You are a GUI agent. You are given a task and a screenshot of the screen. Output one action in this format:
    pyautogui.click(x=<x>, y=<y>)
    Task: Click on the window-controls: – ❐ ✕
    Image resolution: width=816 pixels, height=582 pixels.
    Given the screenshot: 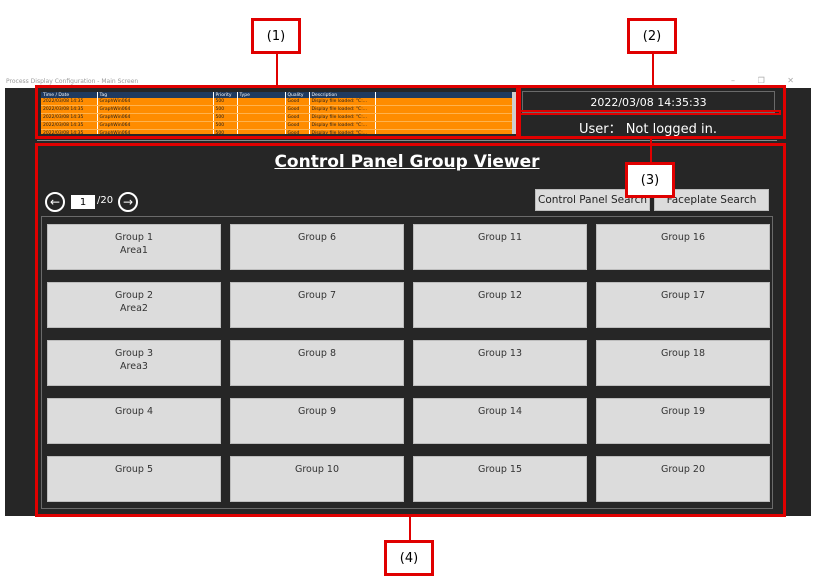 What is the action you would take?
    pyautogui.click(x=767, y=80)
    